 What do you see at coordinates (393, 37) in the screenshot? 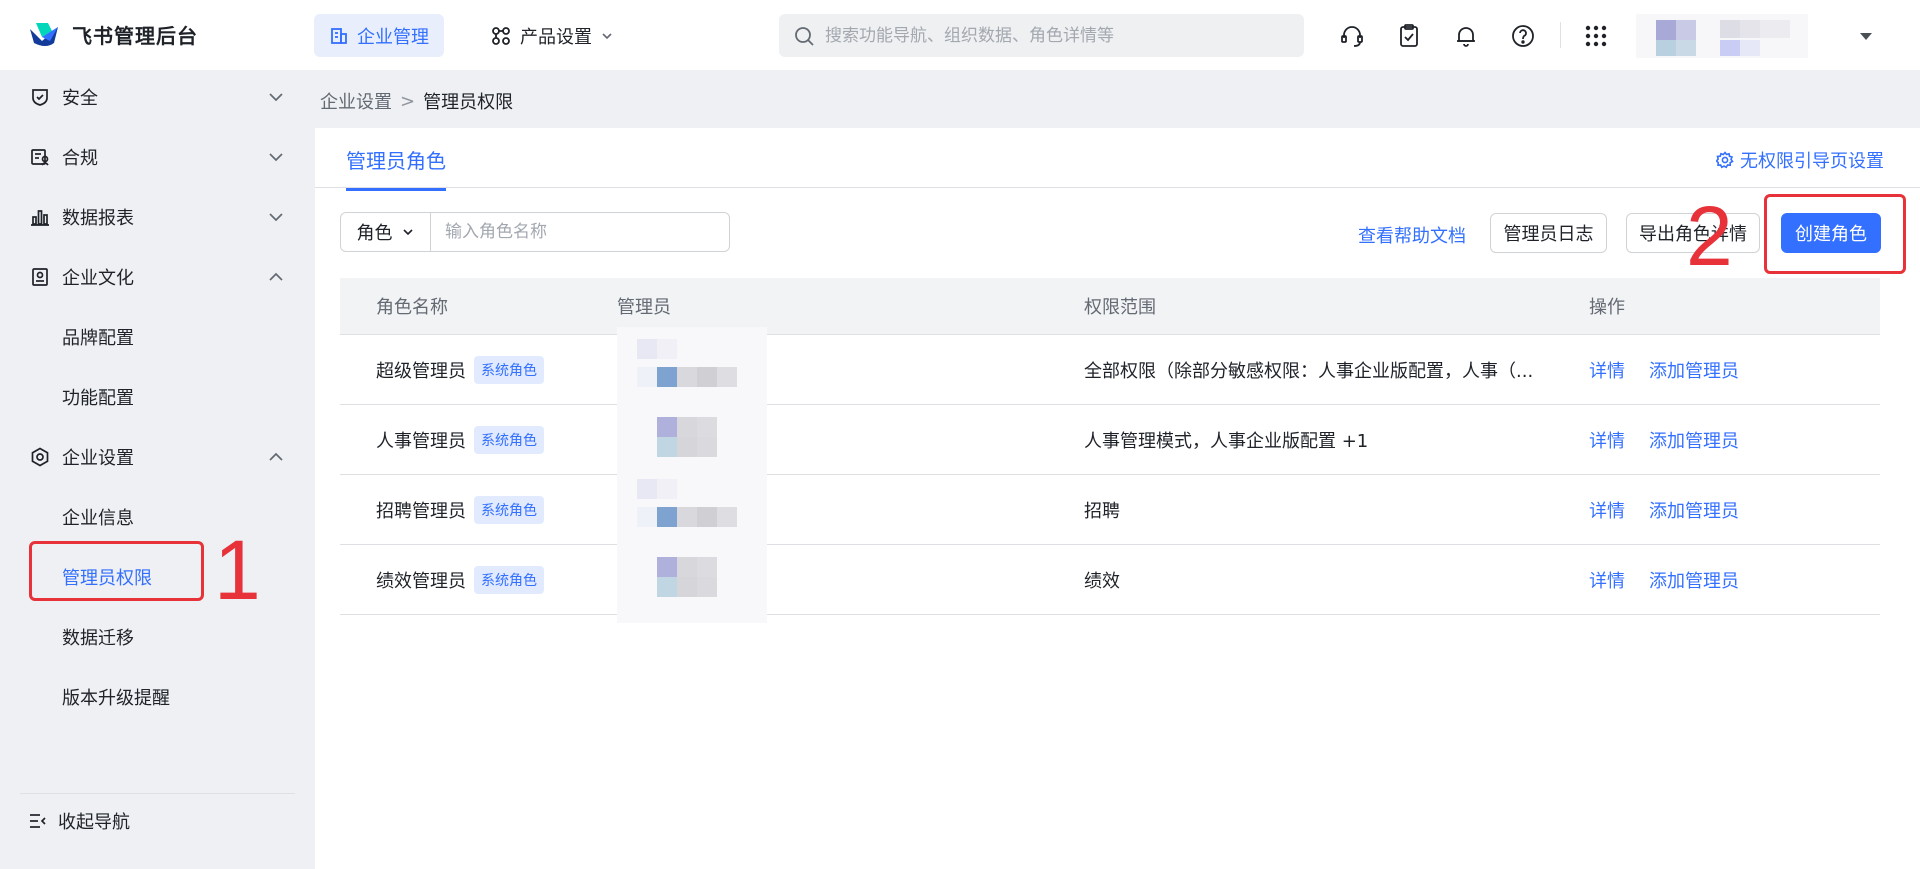
I see `nav-enterprise-label: 企业管理` at bounding box center [393, 37].